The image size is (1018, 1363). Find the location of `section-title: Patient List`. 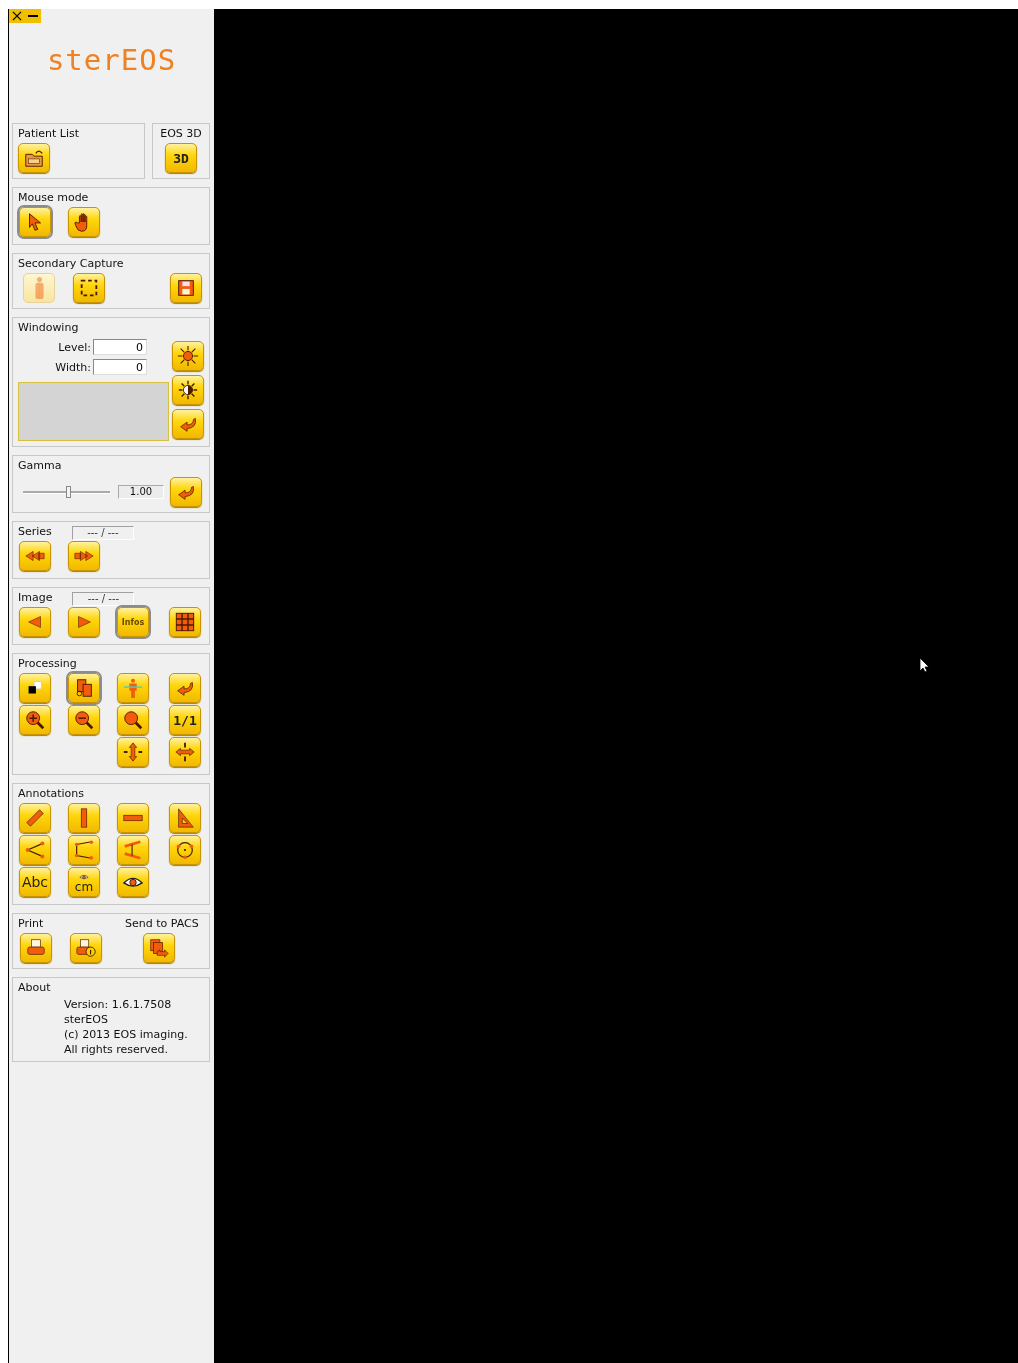

section-title: Patient List is located at coordinates (49, 134).